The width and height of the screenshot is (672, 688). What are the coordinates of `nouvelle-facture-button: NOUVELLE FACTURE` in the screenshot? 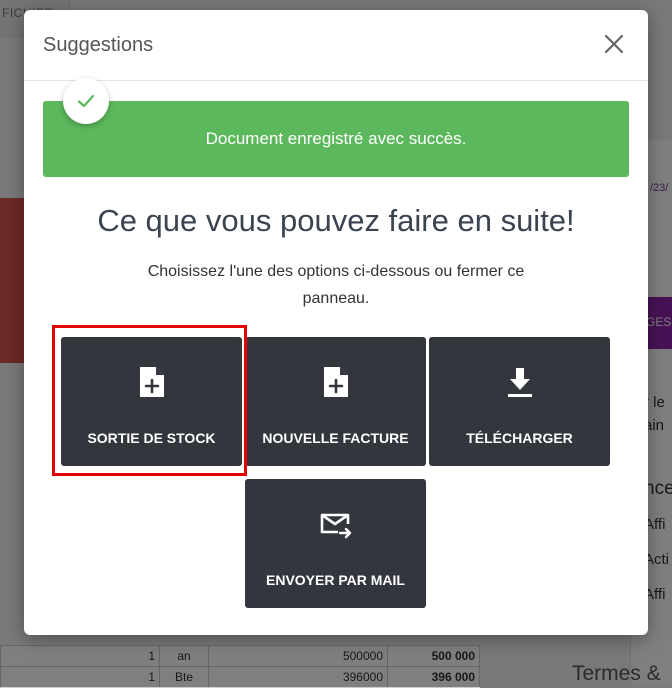 It's located at (335, 401).